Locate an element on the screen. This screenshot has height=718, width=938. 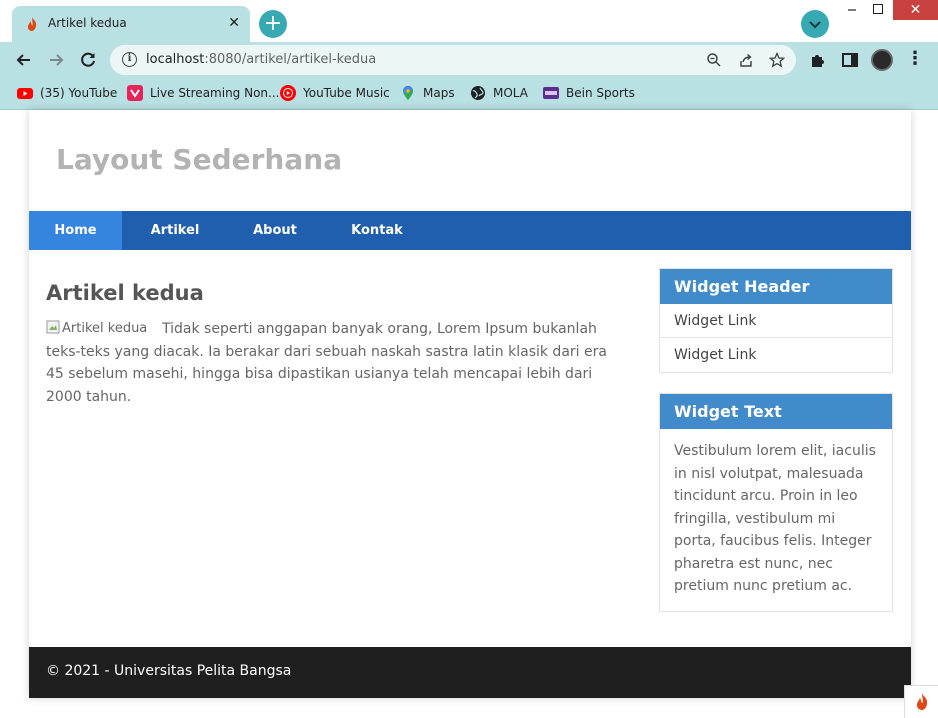
tab-close-button: ✕ is located at coordinates (234, 23).